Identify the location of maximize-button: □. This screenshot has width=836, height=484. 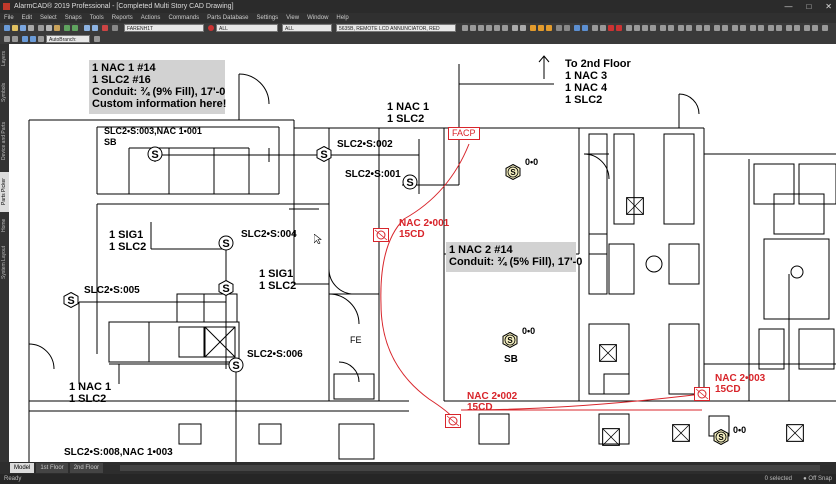
(808, 6).